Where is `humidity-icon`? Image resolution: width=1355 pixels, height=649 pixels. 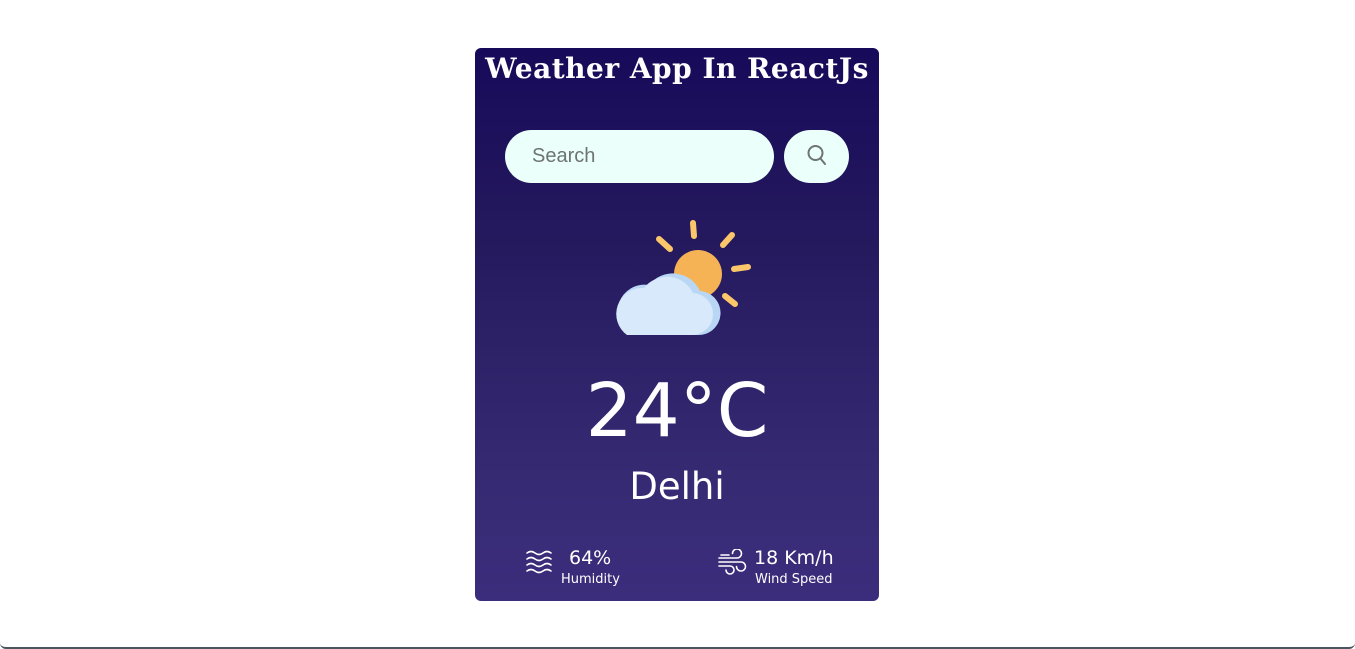
humidity-icon is located at coordinates (540, 565).